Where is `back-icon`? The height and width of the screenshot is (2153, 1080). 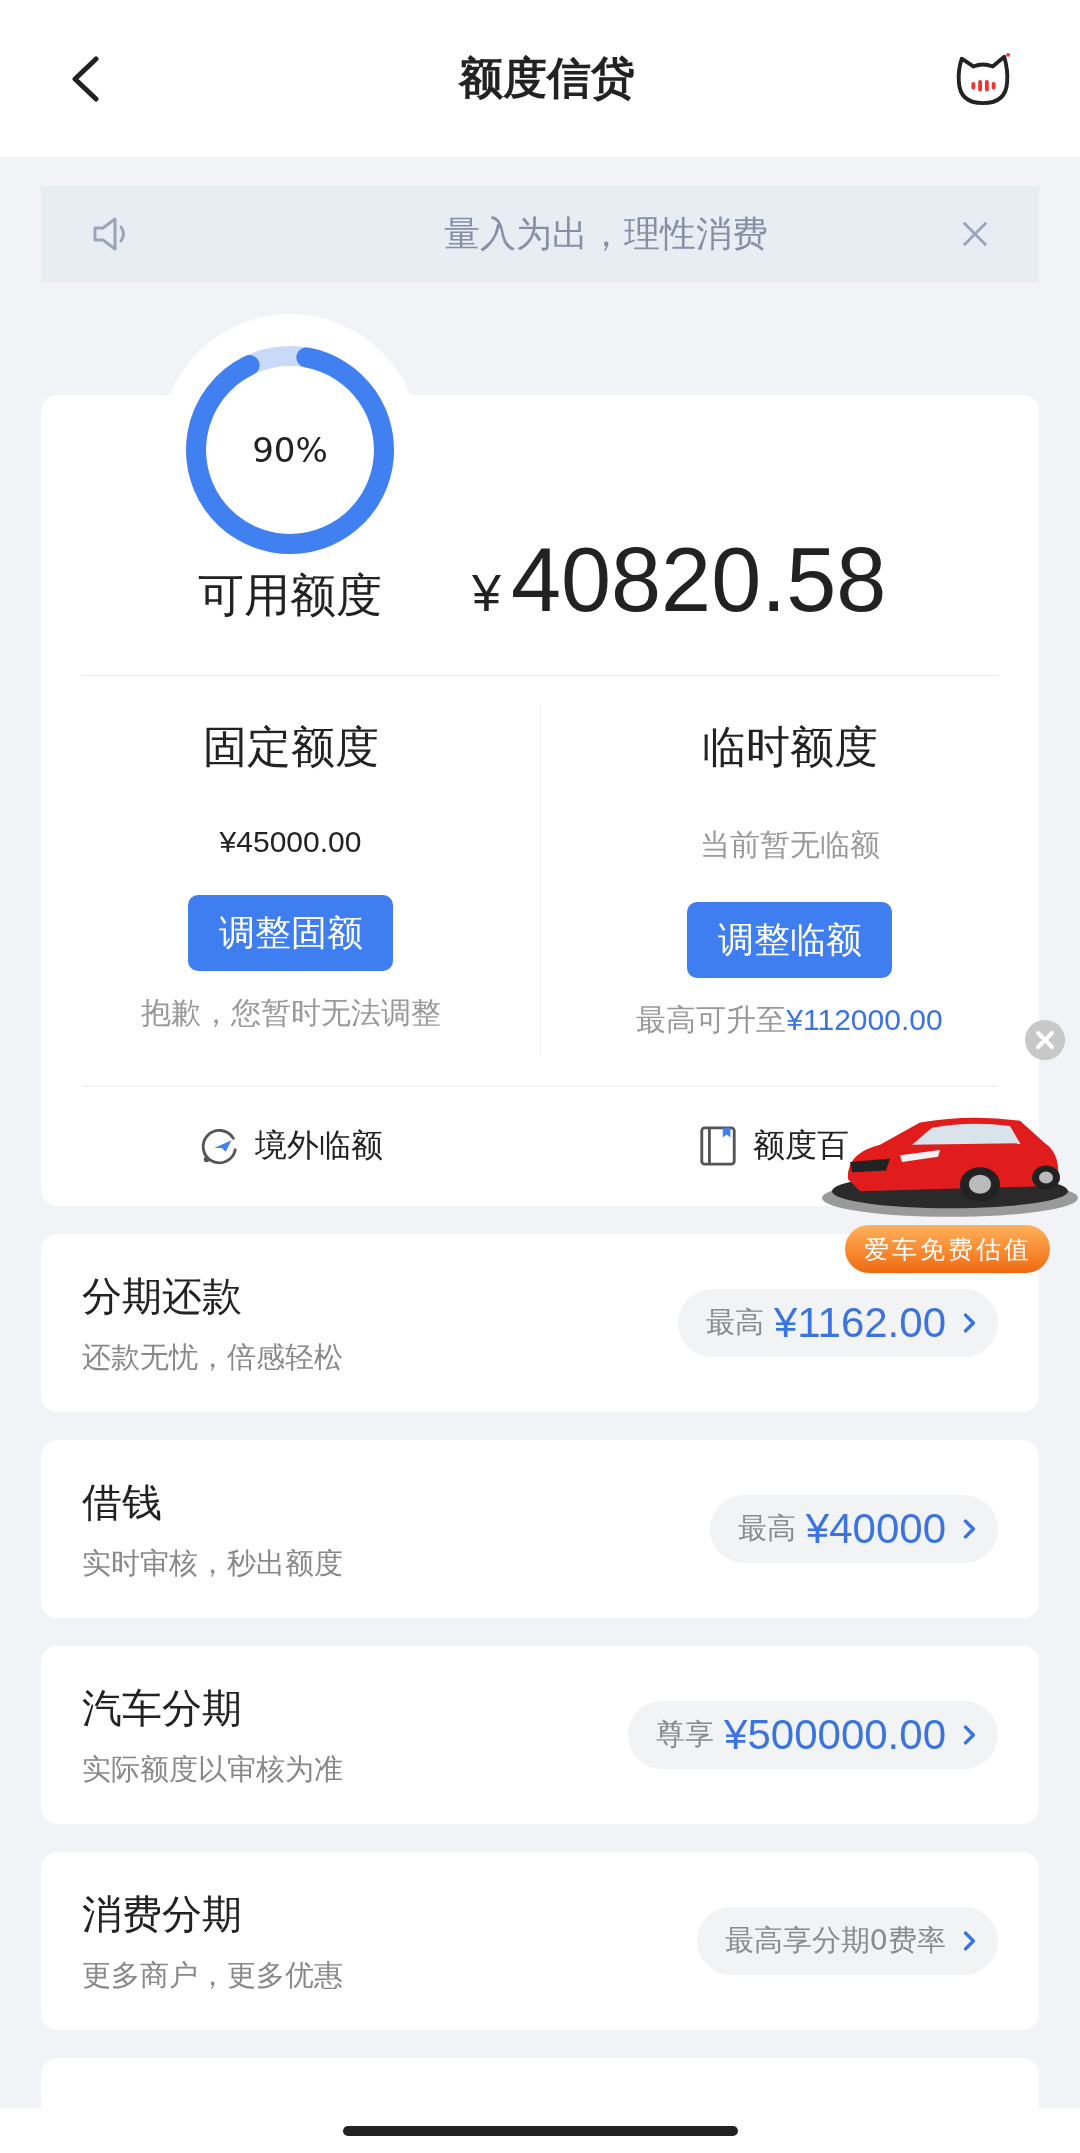 back-icon is located at coordinates (85, 78).